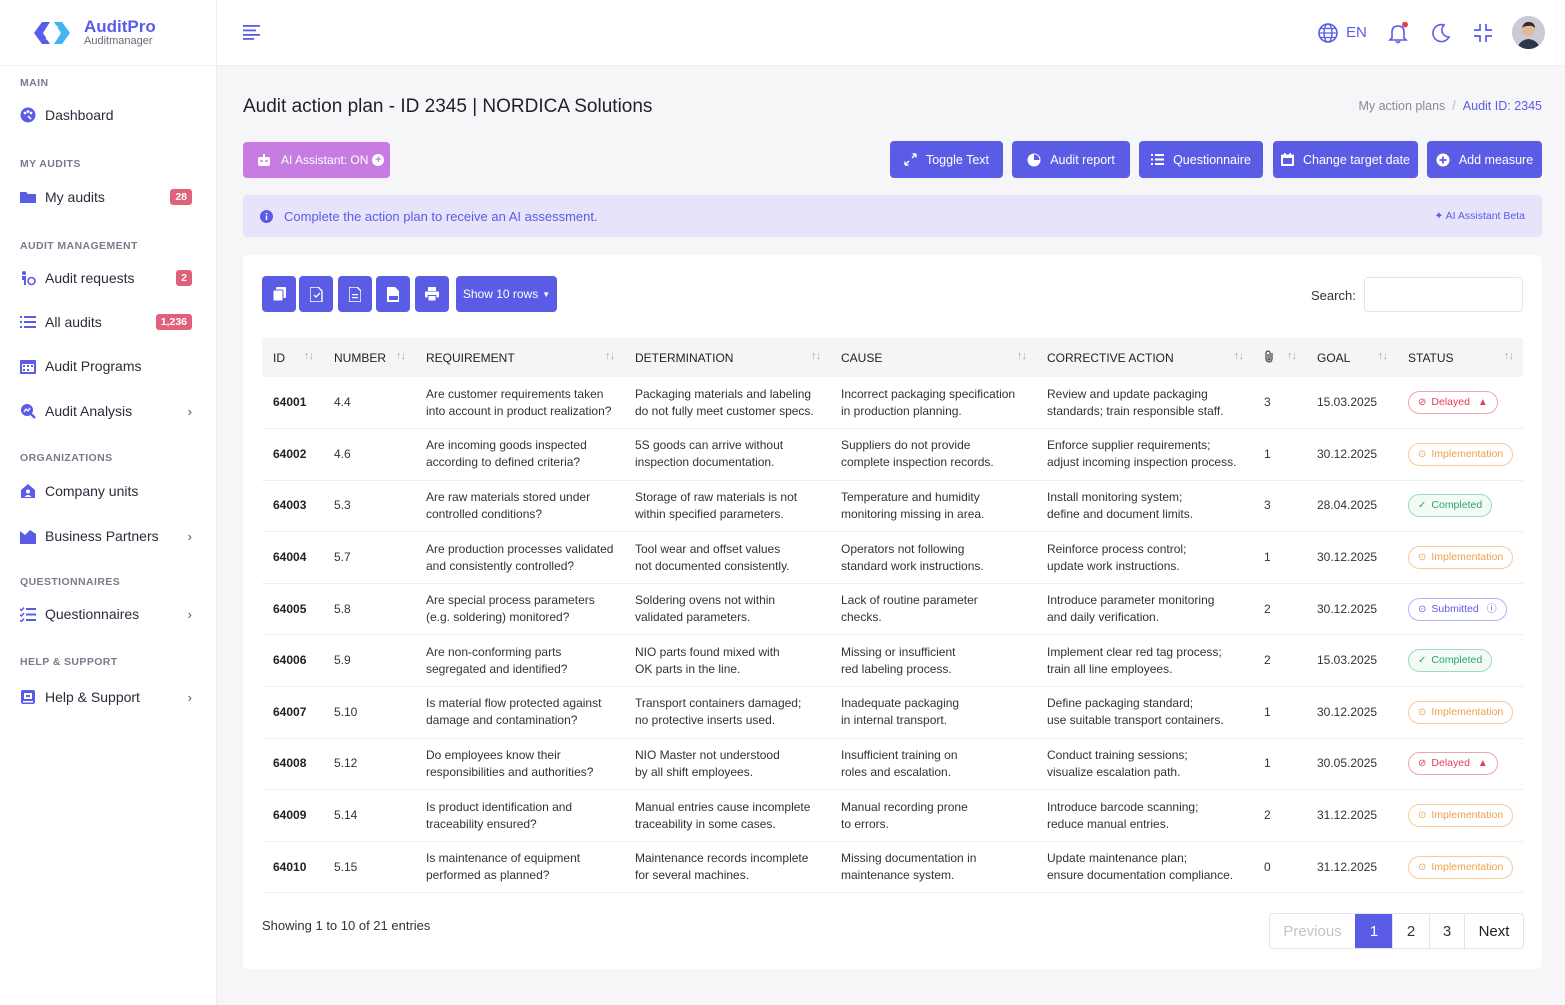 The width and height of the screenshot is (1565, 1005). Describe the element at coordinates (28, 367) in the screenshot. I see `calendar-icon` at that location.